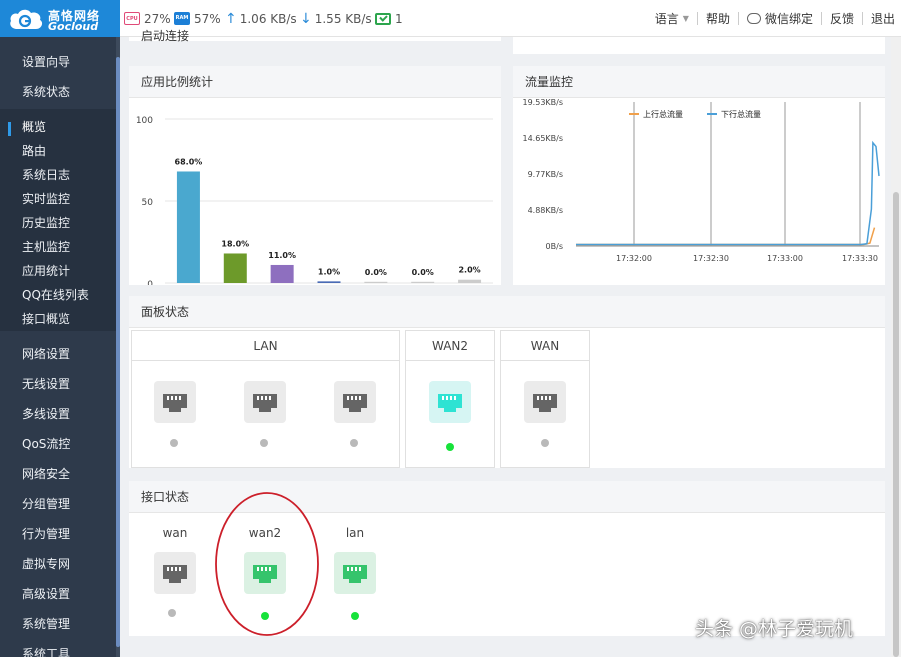 Image resolution: width=901 pixels, height=657 pixels. I want to click on wan-port, so click(545, 402).